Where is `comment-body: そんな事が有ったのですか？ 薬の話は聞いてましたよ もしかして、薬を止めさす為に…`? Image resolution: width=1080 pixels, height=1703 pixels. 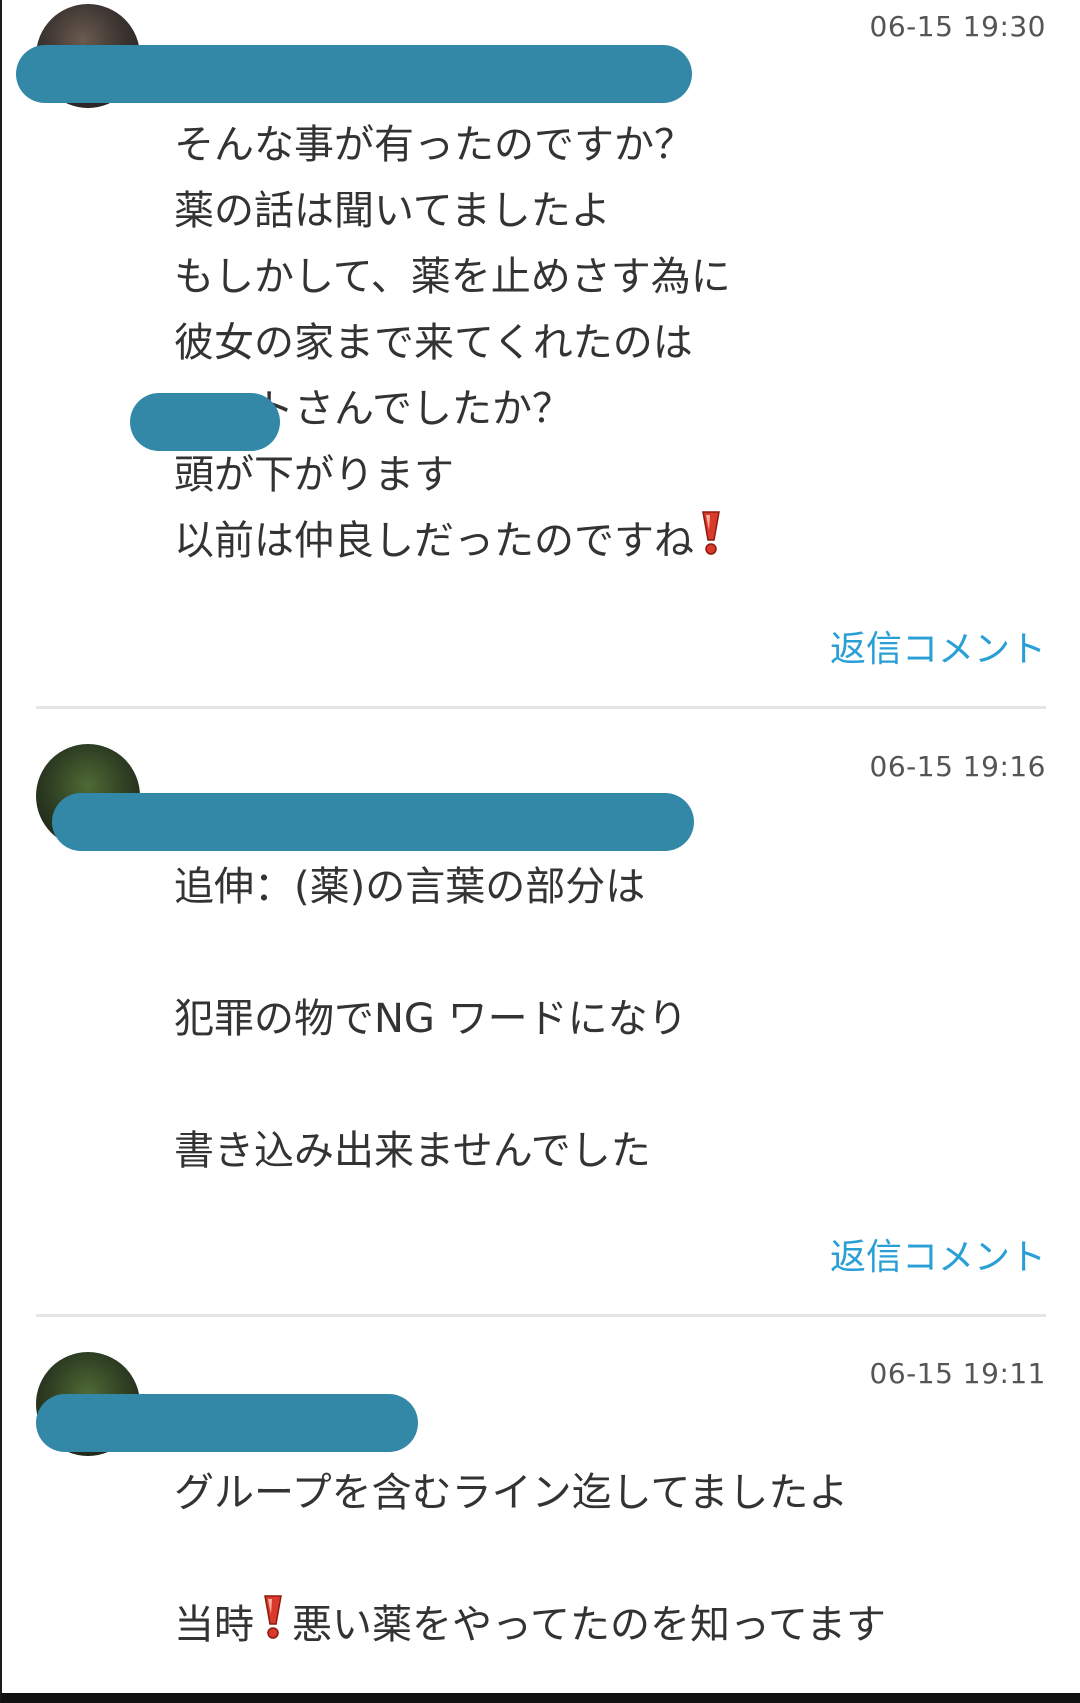 comment-body: そんな事が有ったのですか？ 薬の話は聞いてましたよ もしかして、薬を止めさす為に… is located at coordinates (452, 343).